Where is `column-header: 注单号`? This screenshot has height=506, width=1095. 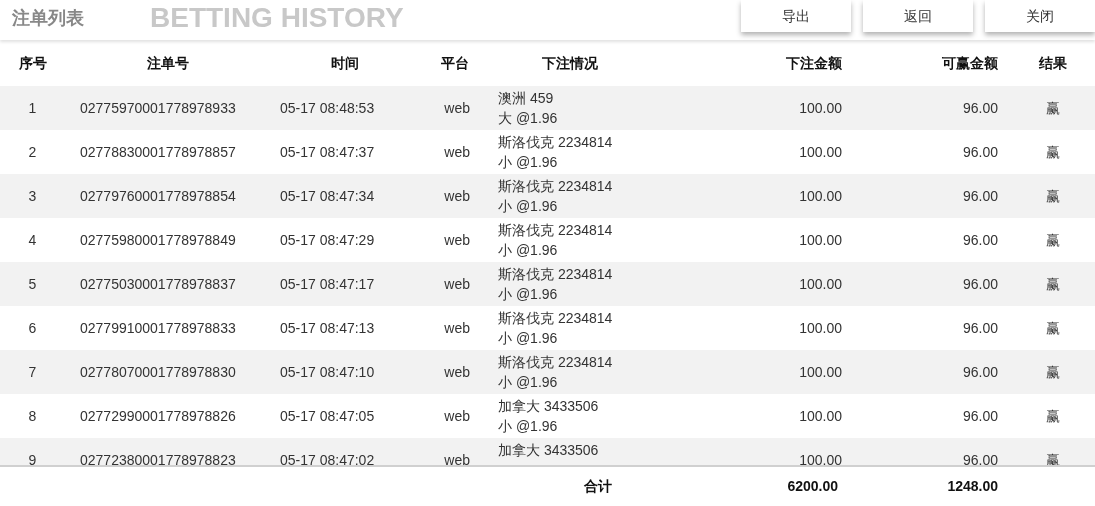 column-header: 注单号 is located at coordinates (167, 63).